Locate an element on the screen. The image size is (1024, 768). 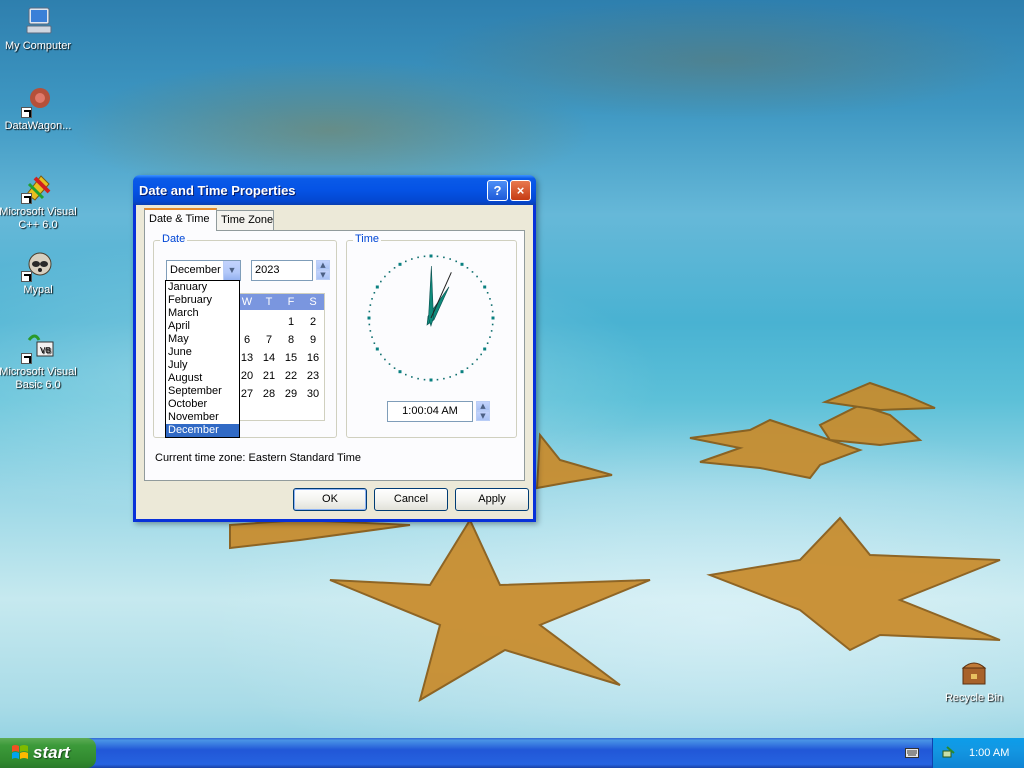
month-option: August is located at coordinates (202, 378).